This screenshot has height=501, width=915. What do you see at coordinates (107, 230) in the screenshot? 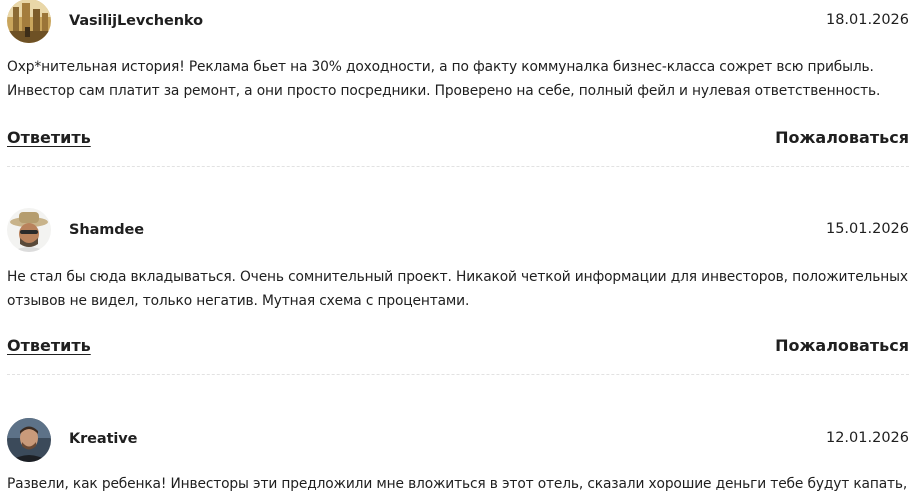
I see `comment-author: Shamdee` at bounding box center [107, 230].